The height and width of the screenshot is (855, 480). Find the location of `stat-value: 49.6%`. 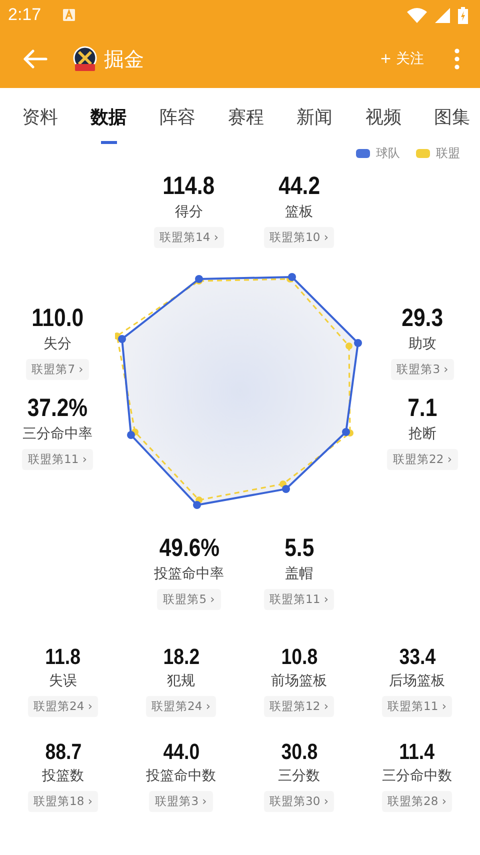

stat-value: 49.6% is located at coordinates (189, 548).